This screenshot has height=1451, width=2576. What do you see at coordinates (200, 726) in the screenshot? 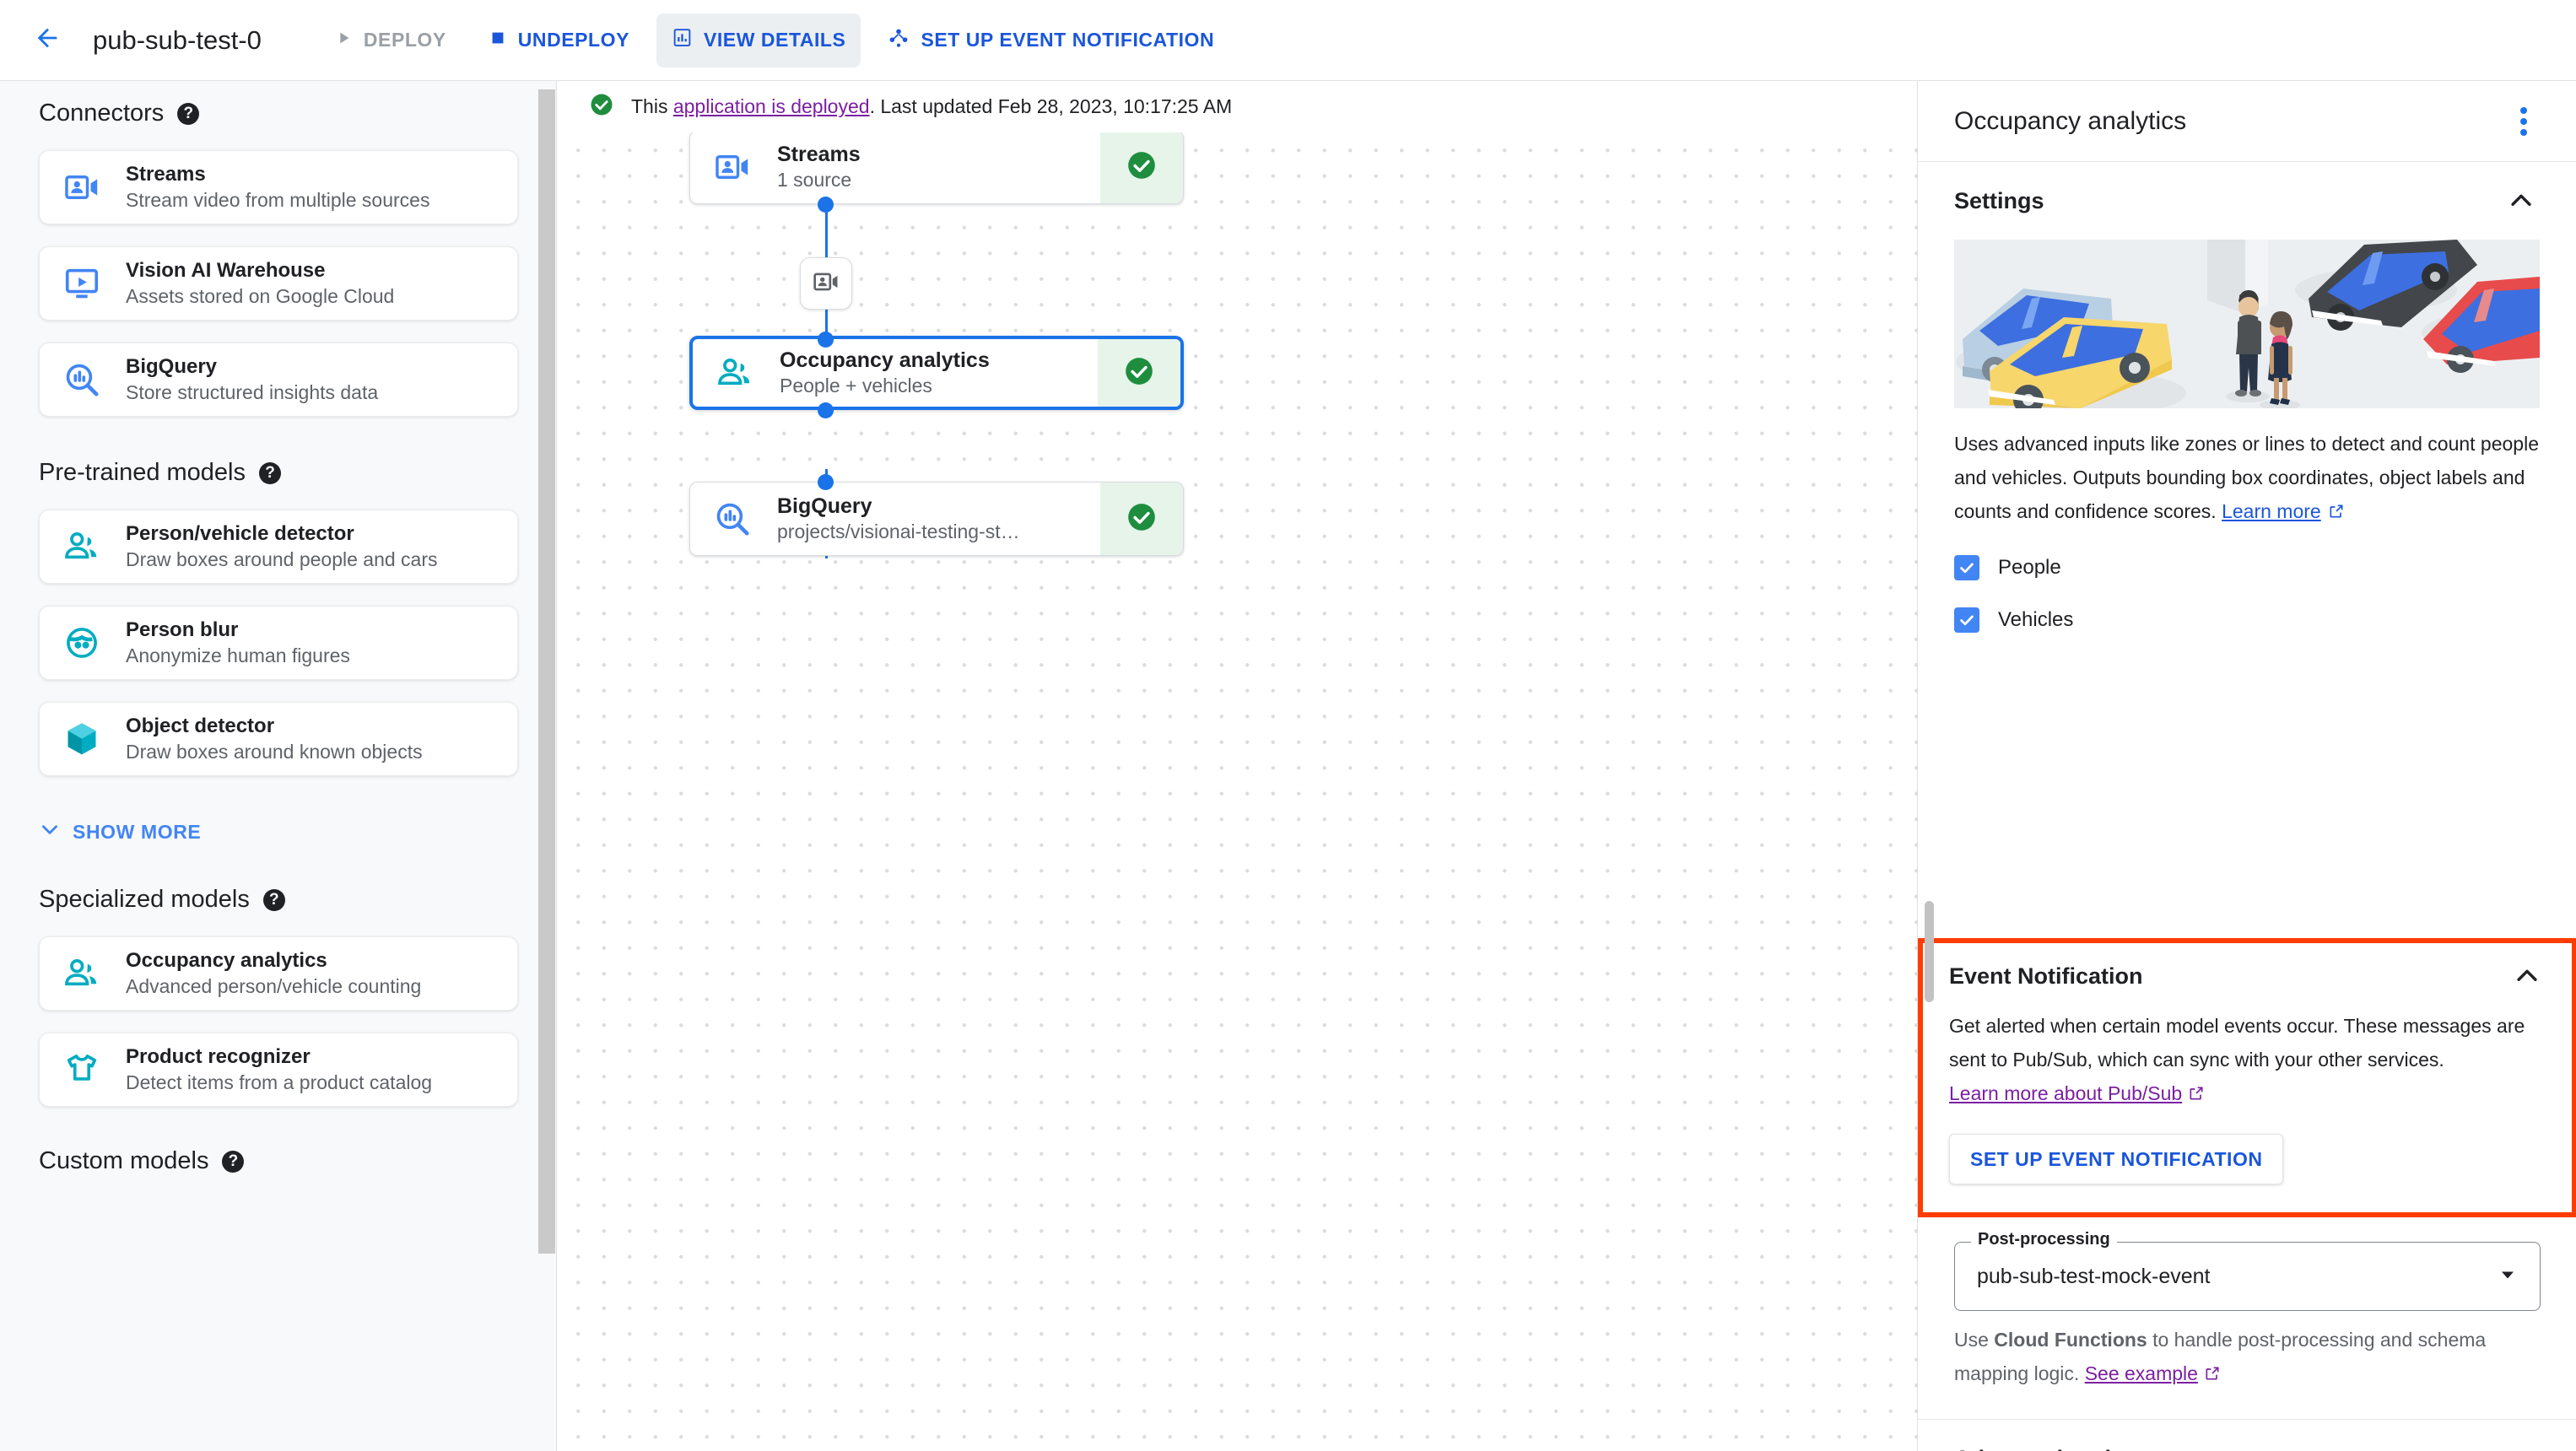
I see `sidebar-item-label: Object detector` at bounding box center [200, 726].